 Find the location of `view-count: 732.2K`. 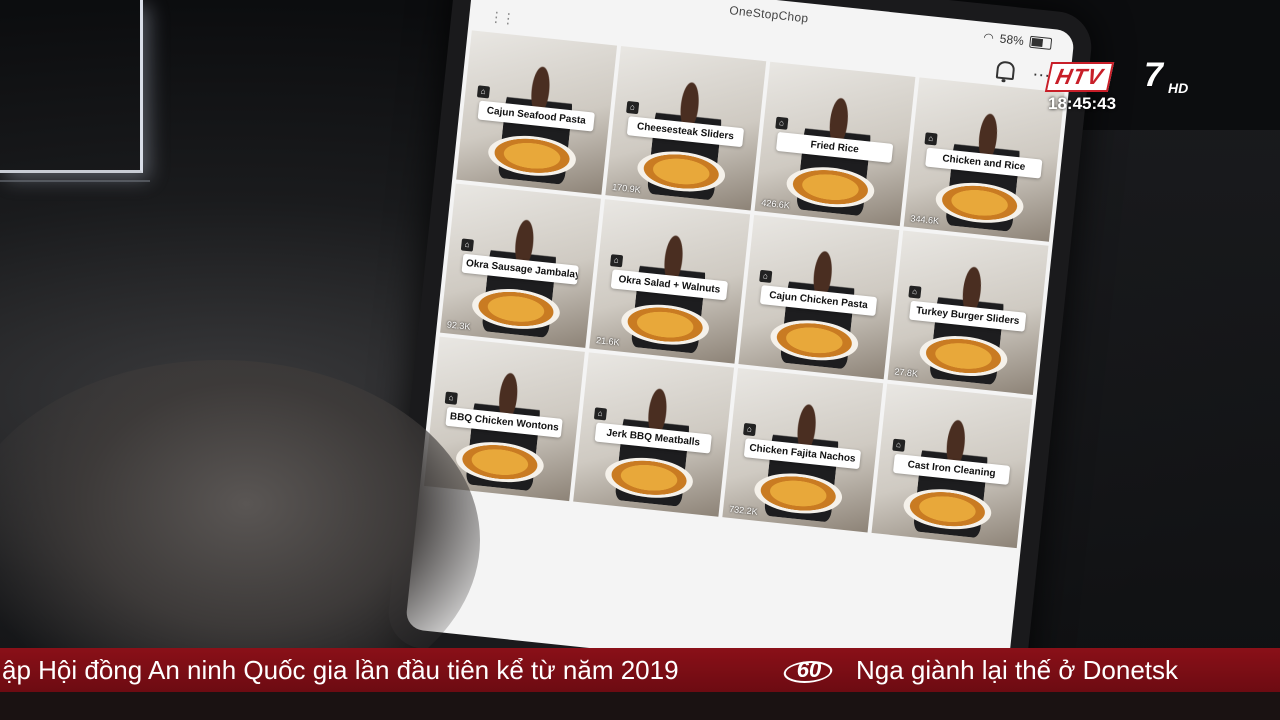

view-count: 732.2K is located at coordinates (743, 510).